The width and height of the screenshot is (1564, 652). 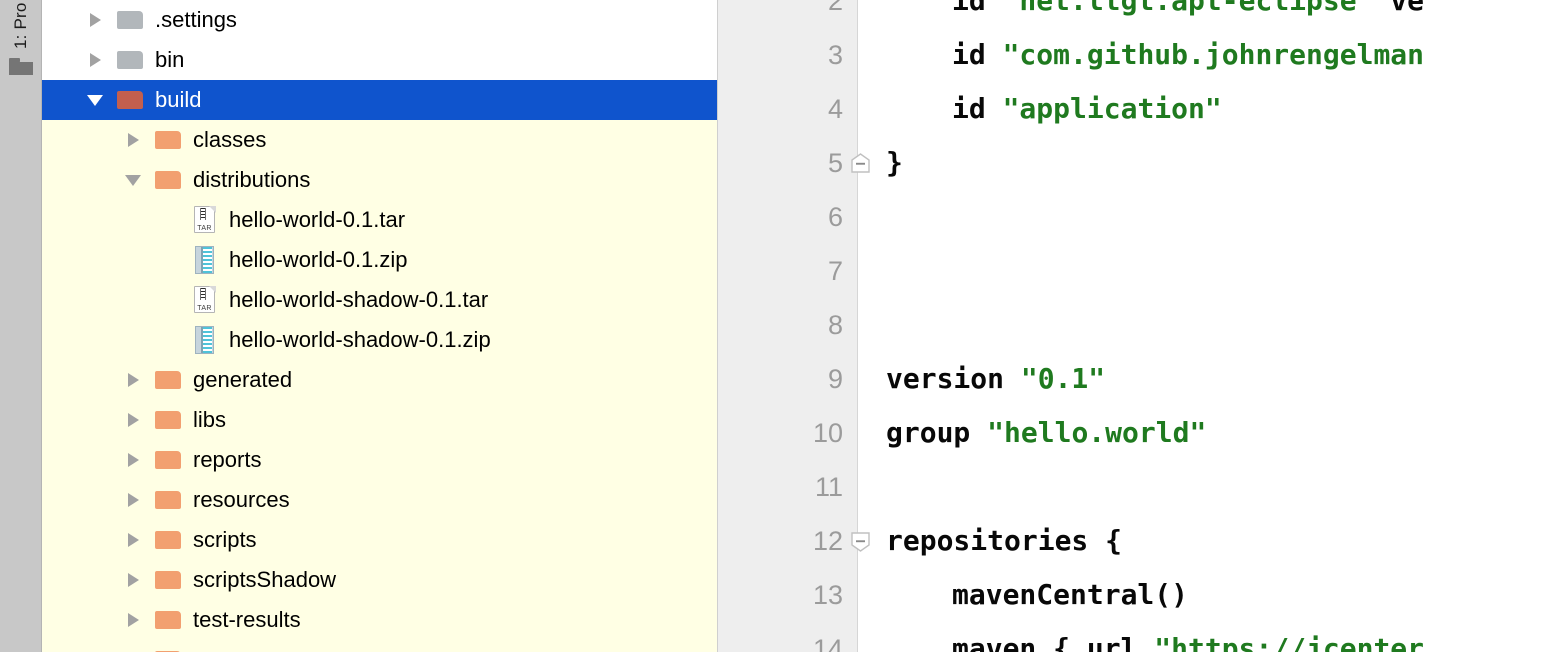 What do you see at coordinates (379, 20) in the screenshot?
I see `tree-row: .settings` at bounding box center [379, 20].